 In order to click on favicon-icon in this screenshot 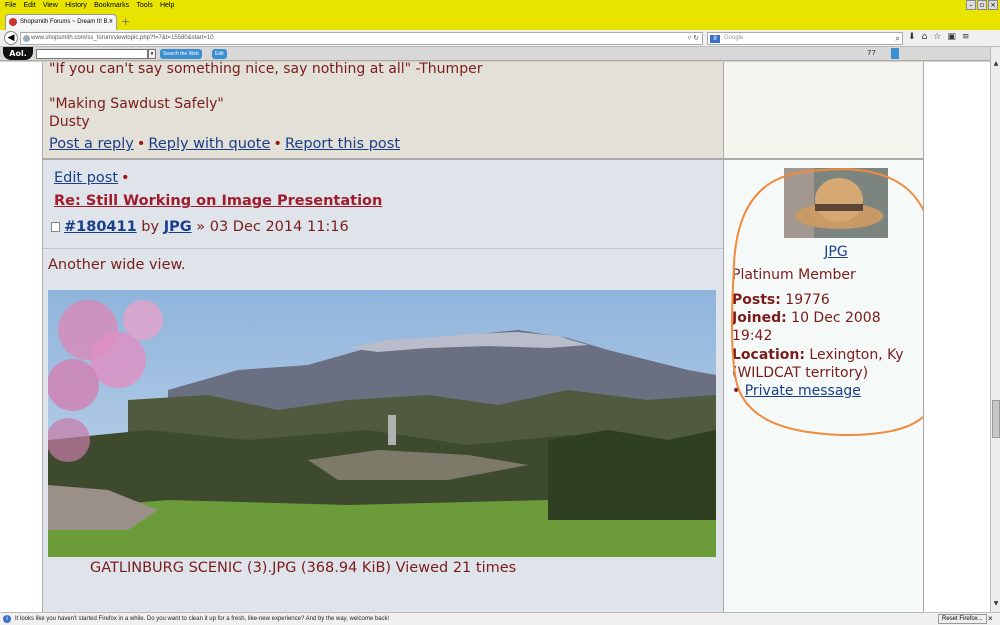, I will do `click(13, 22)`.